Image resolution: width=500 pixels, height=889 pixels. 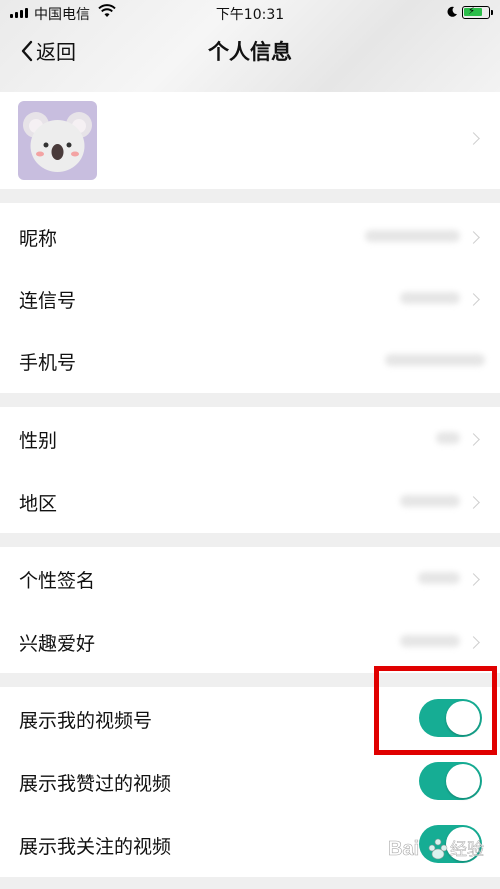 I want to click on battery-icon: ⚡, so click(x=477, y=12).